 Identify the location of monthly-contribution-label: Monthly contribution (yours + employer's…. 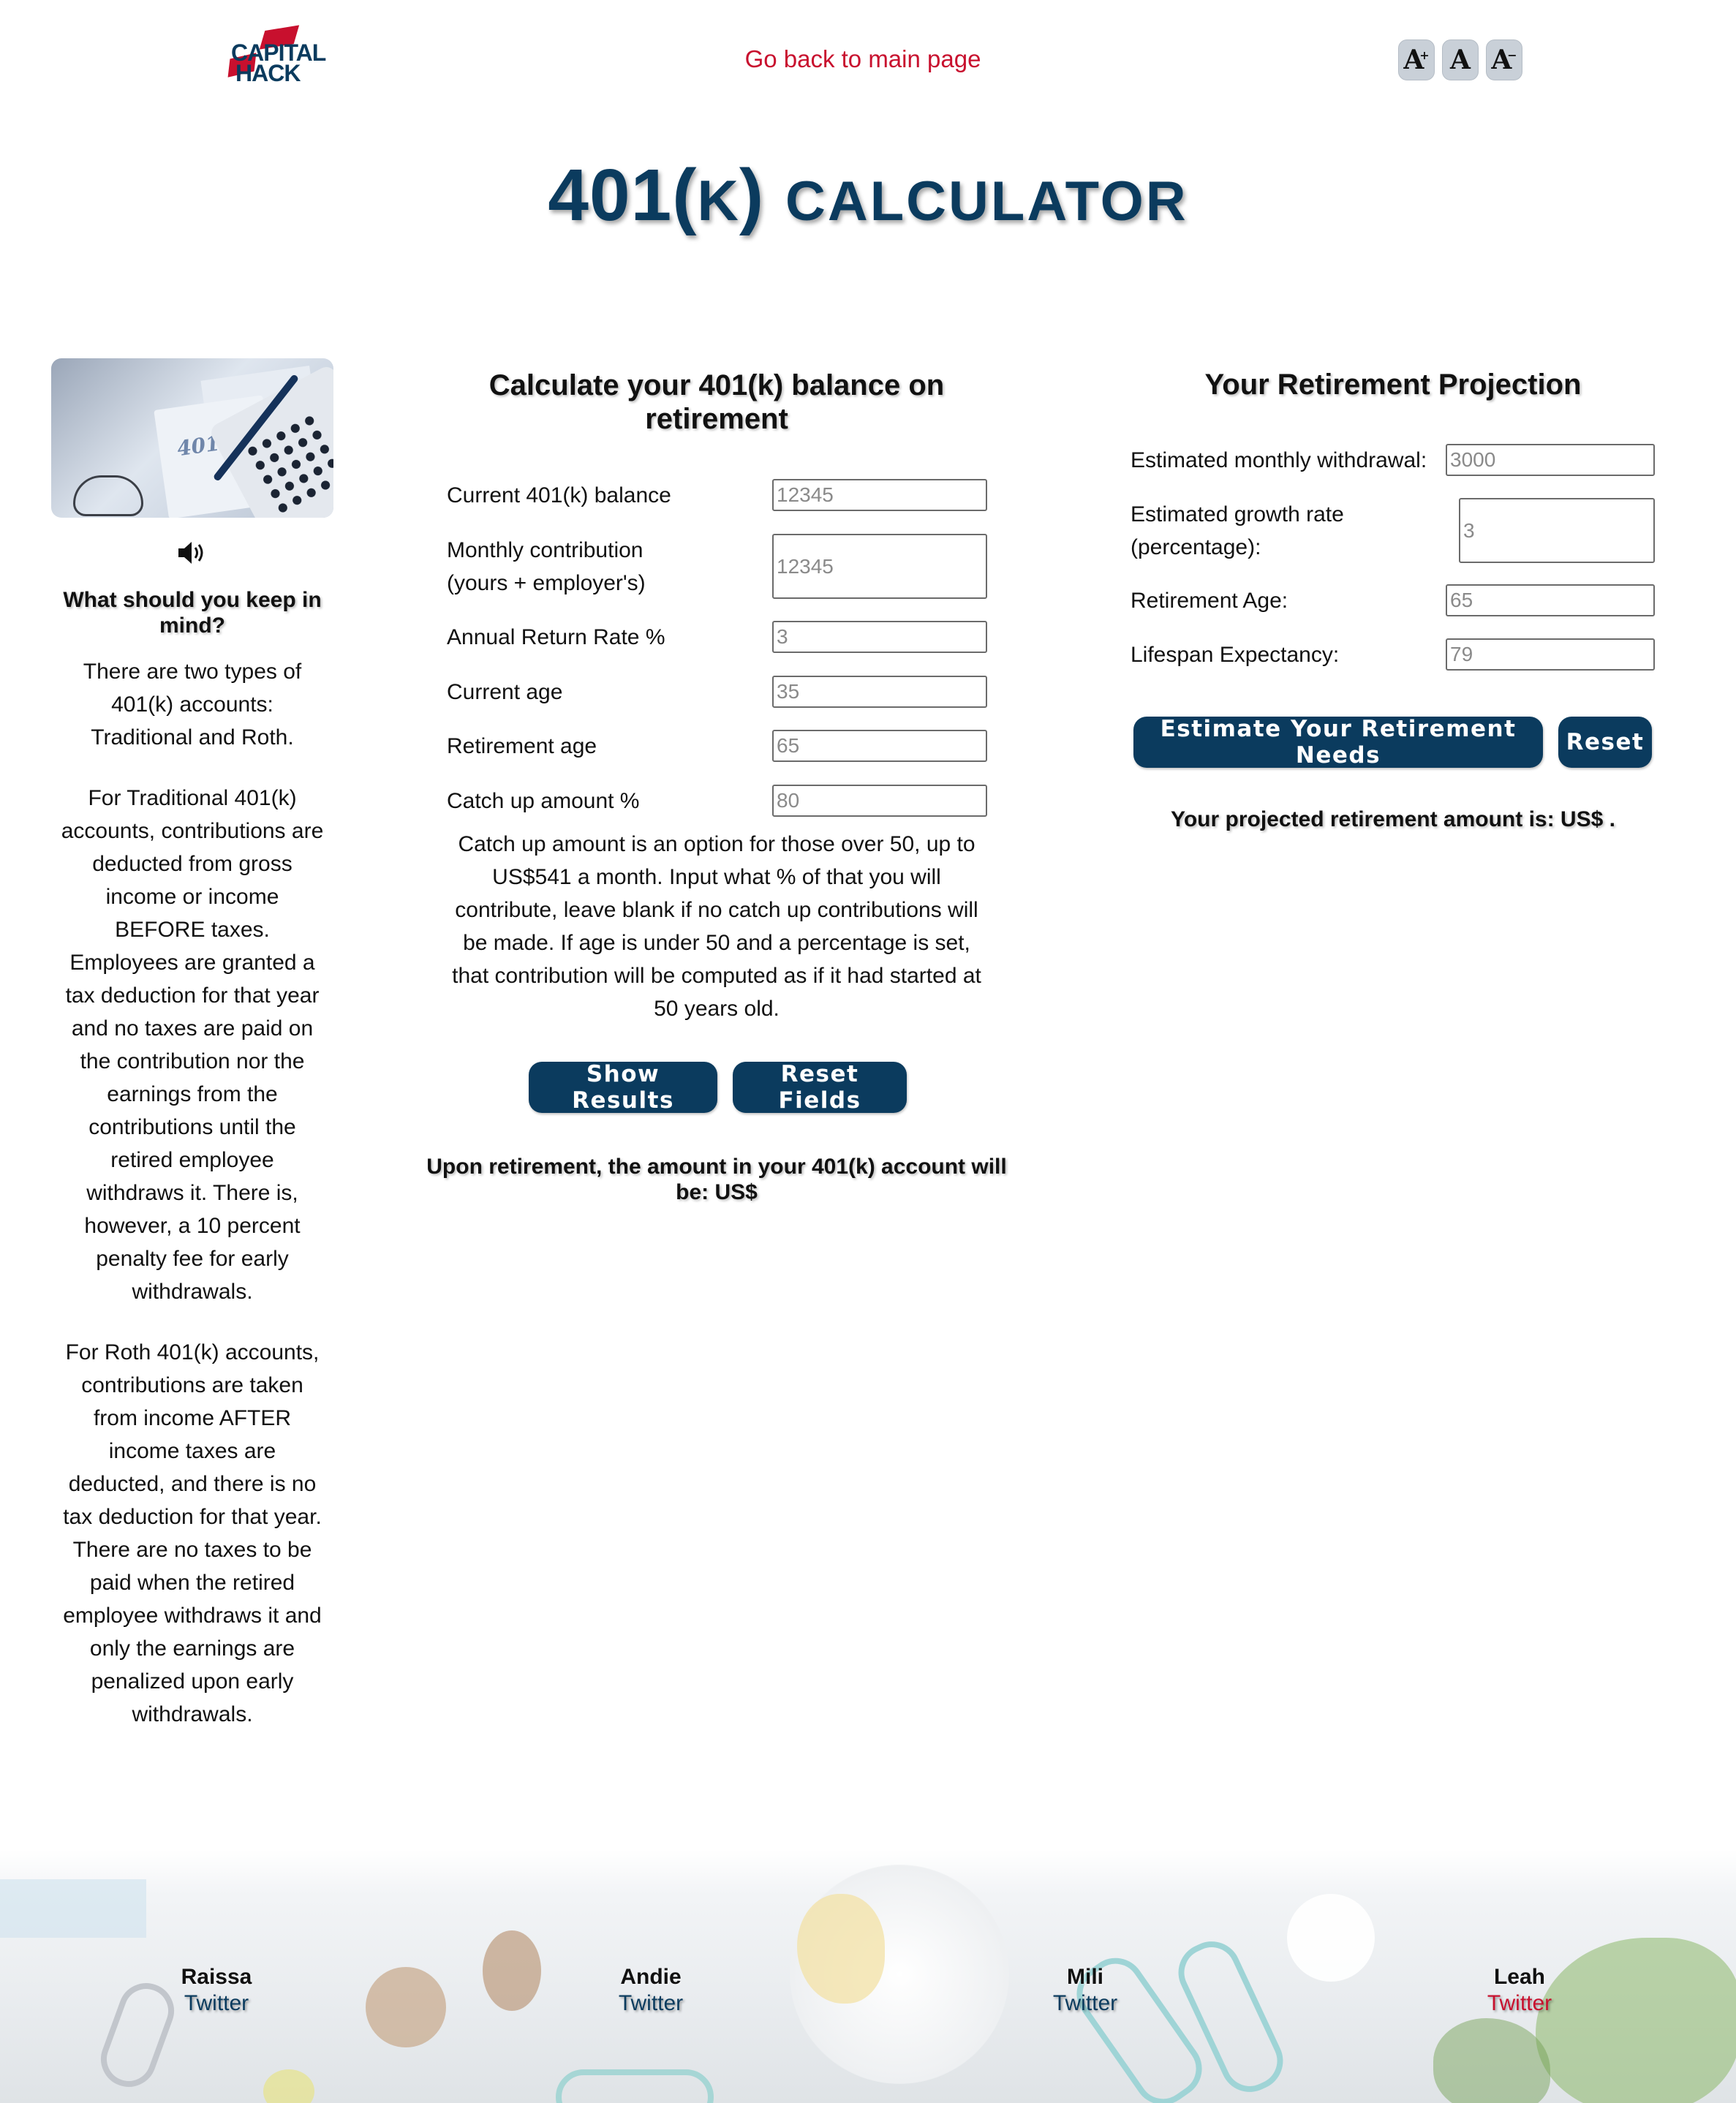
(546, 566).